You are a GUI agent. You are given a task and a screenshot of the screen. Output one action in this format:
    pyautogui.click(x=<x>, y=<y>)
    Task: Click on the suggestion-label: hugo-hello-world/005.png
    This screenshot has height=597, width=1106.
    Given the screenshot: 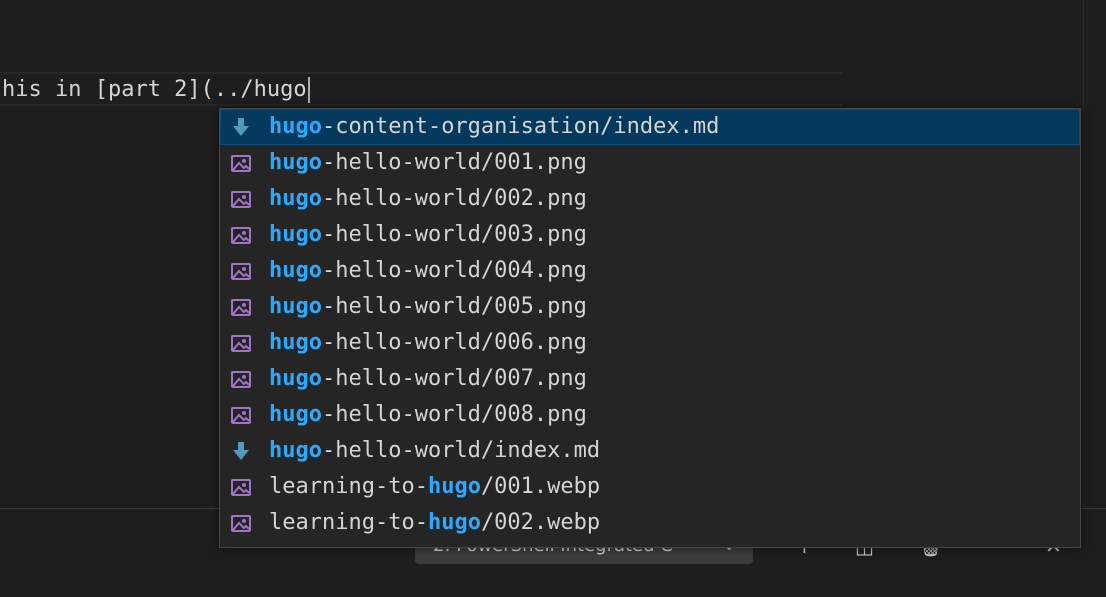 What is the action you would take?
    pyautogui.click(x=428, y=307)
    